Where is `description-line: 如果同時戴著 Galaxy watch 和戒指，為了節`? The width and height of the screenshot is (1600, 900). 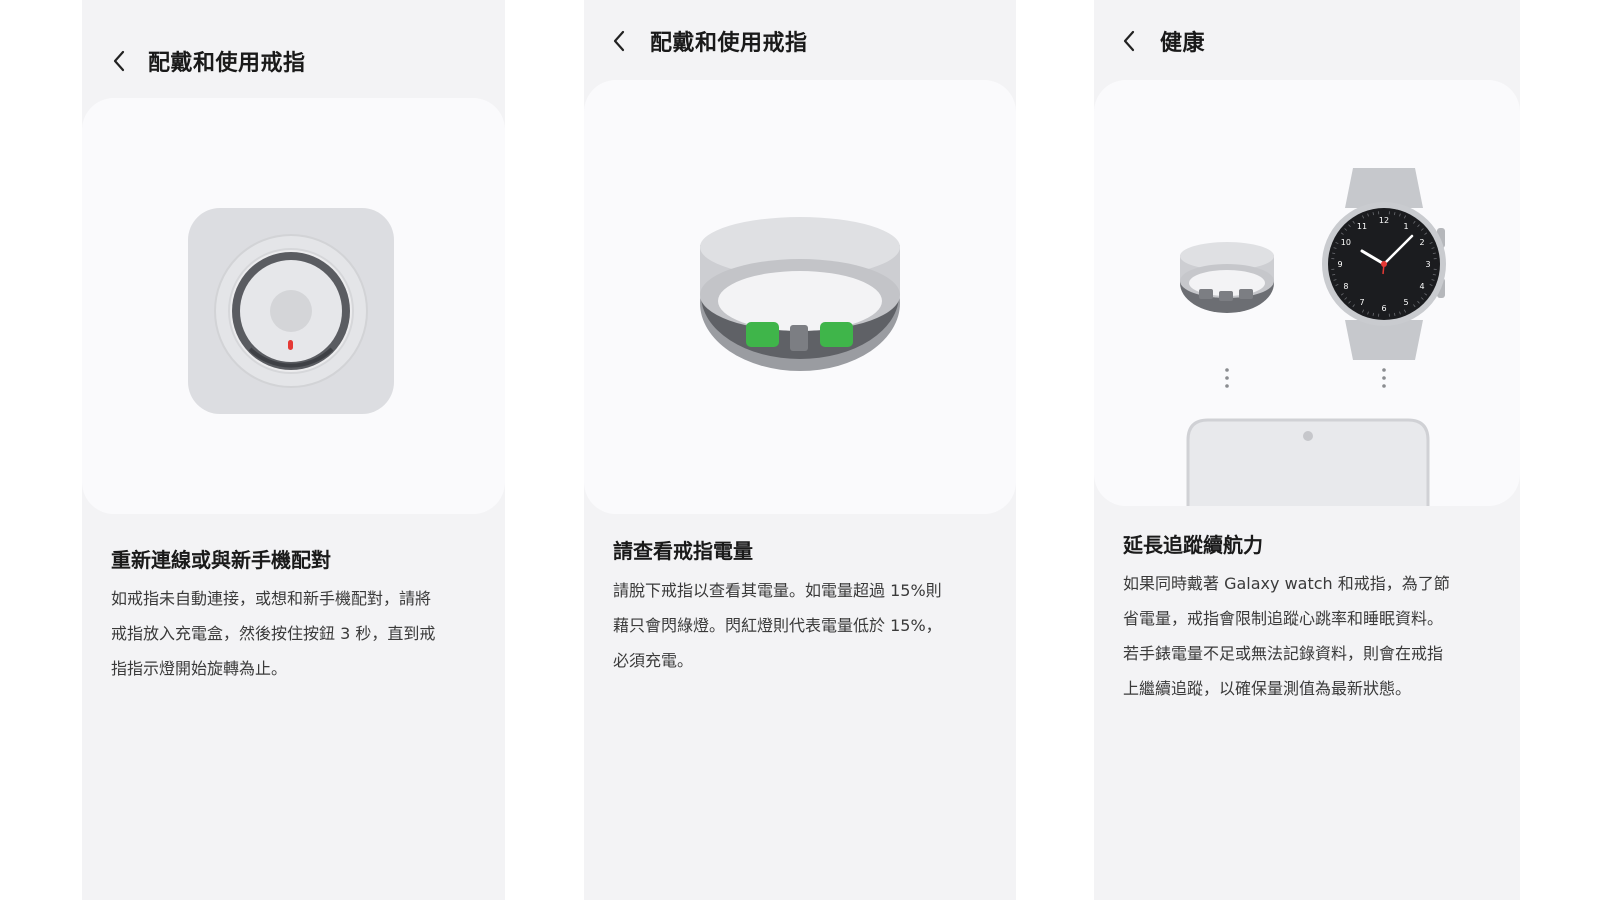 description-line: 如果同時戴著 Galaxy watch 和戒指，為了節 is located at coordinates (1286, 583).